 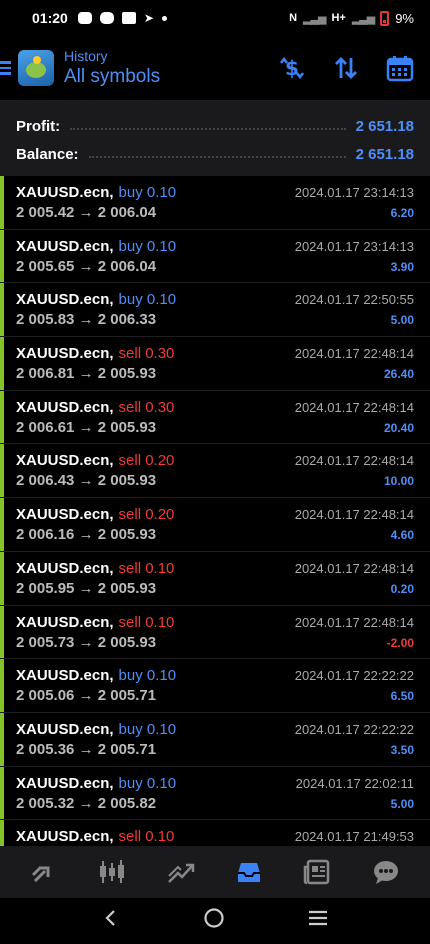 I want to click on deal-prices: 2 006.16 → 2 005.93, so click(x=86, y=535).